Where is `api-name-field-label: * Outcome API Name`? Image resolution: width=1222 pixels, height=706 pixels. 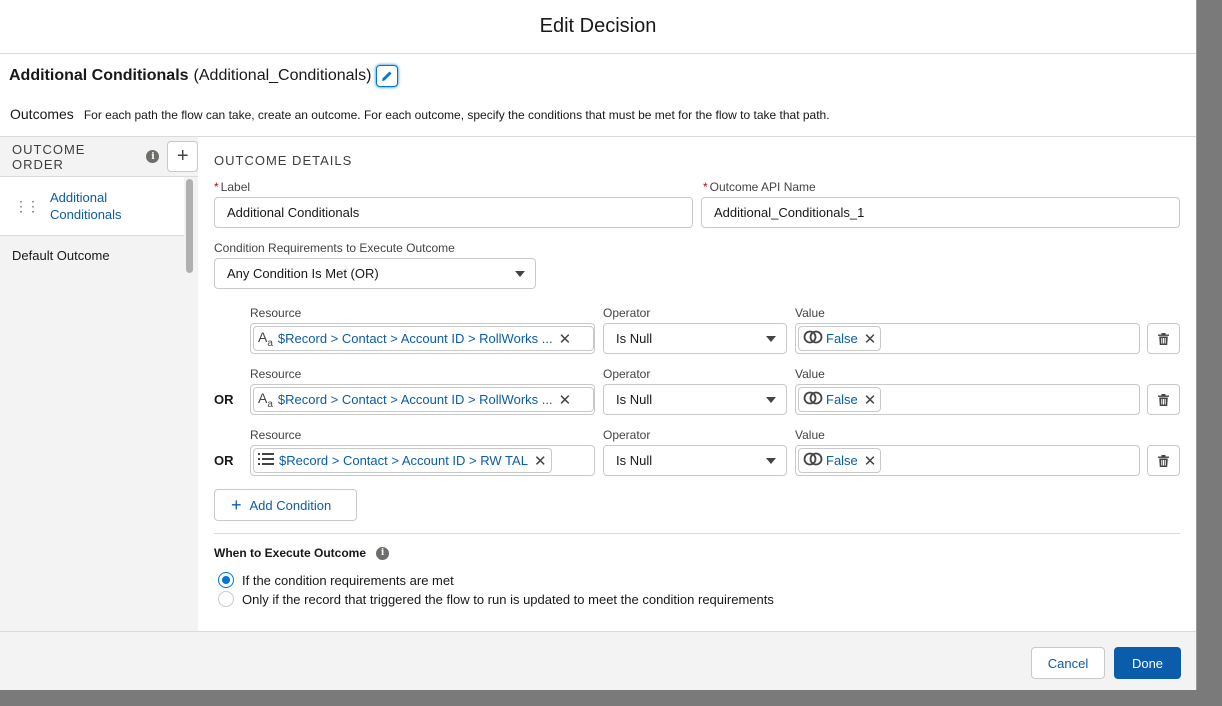 api-name-field-label: * Outcome API Name is located at coordinates (759, 187).